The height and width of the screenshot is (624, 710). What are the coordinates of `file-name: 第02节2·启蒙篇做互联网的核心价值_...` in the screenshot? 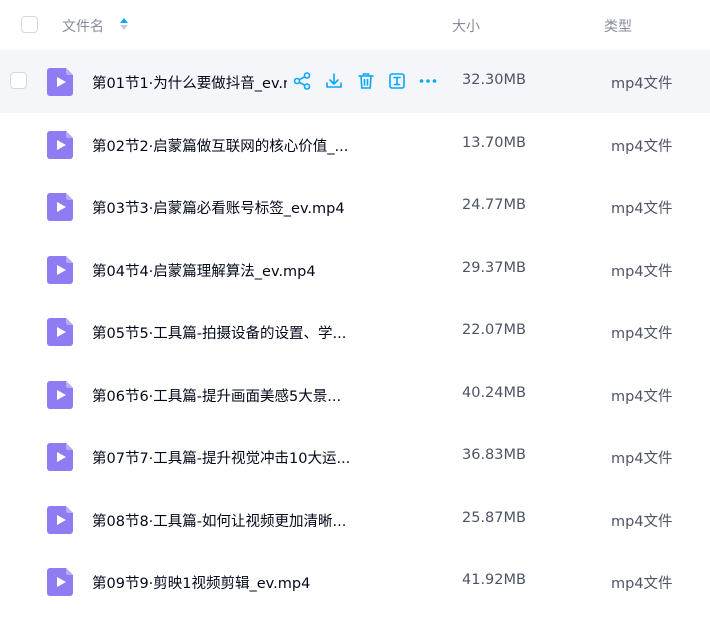 It's located at (223, 145).